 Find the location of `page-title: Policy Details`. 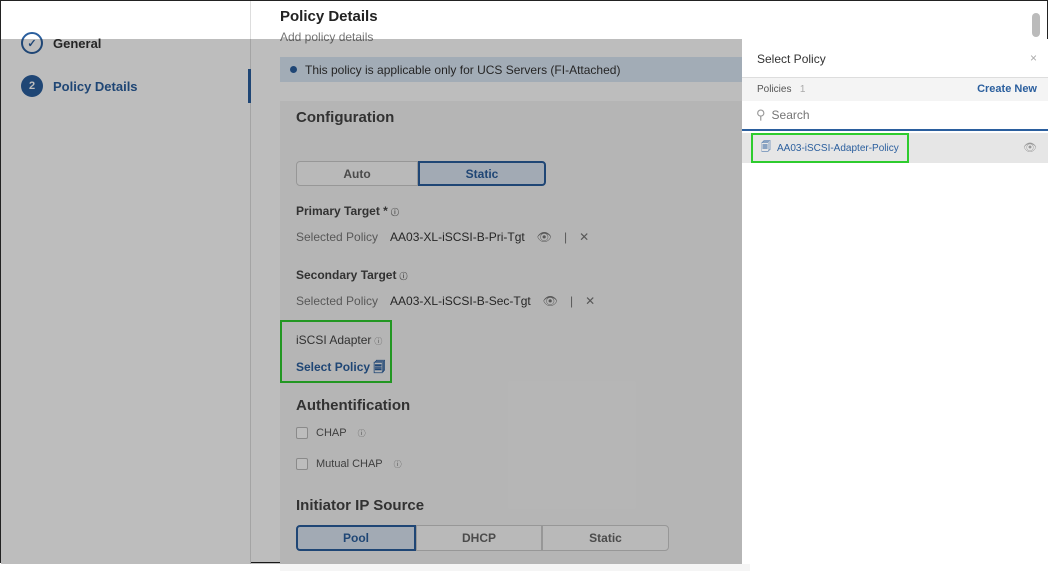

page-title: Policy Details is located at coordinates (329, 16).